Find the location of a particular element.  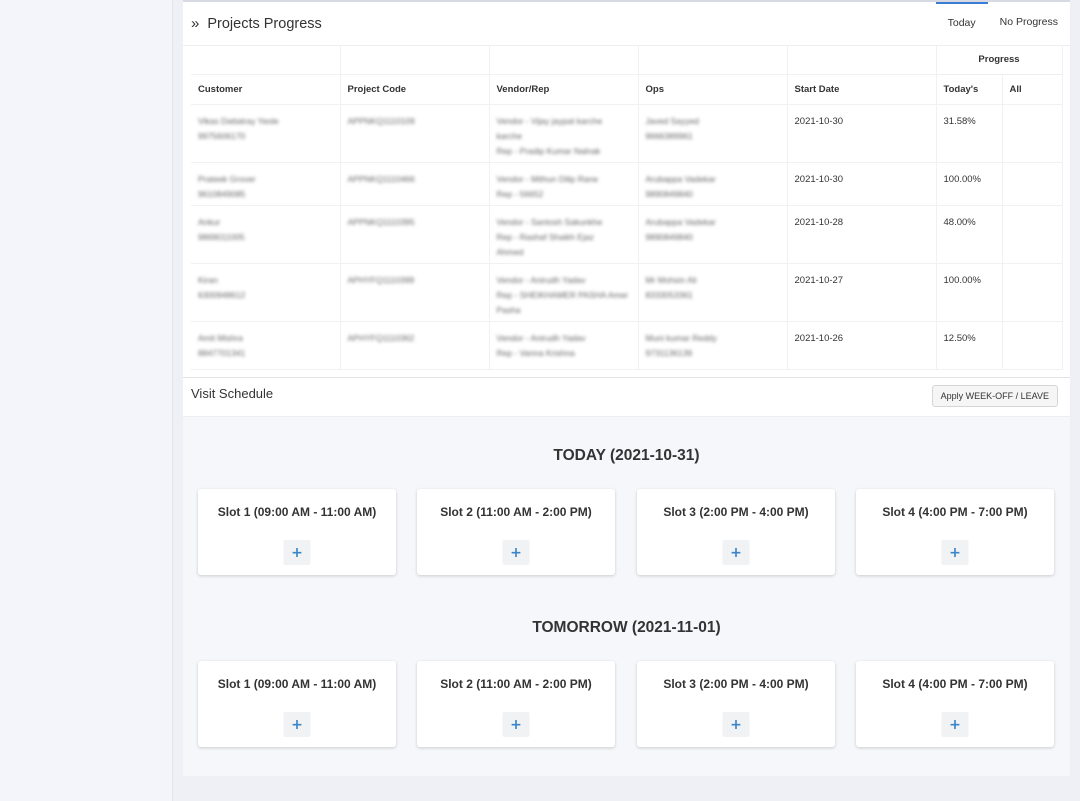

project-code-cell: APPNKQ1110395 is located at coordinates (415, 234).